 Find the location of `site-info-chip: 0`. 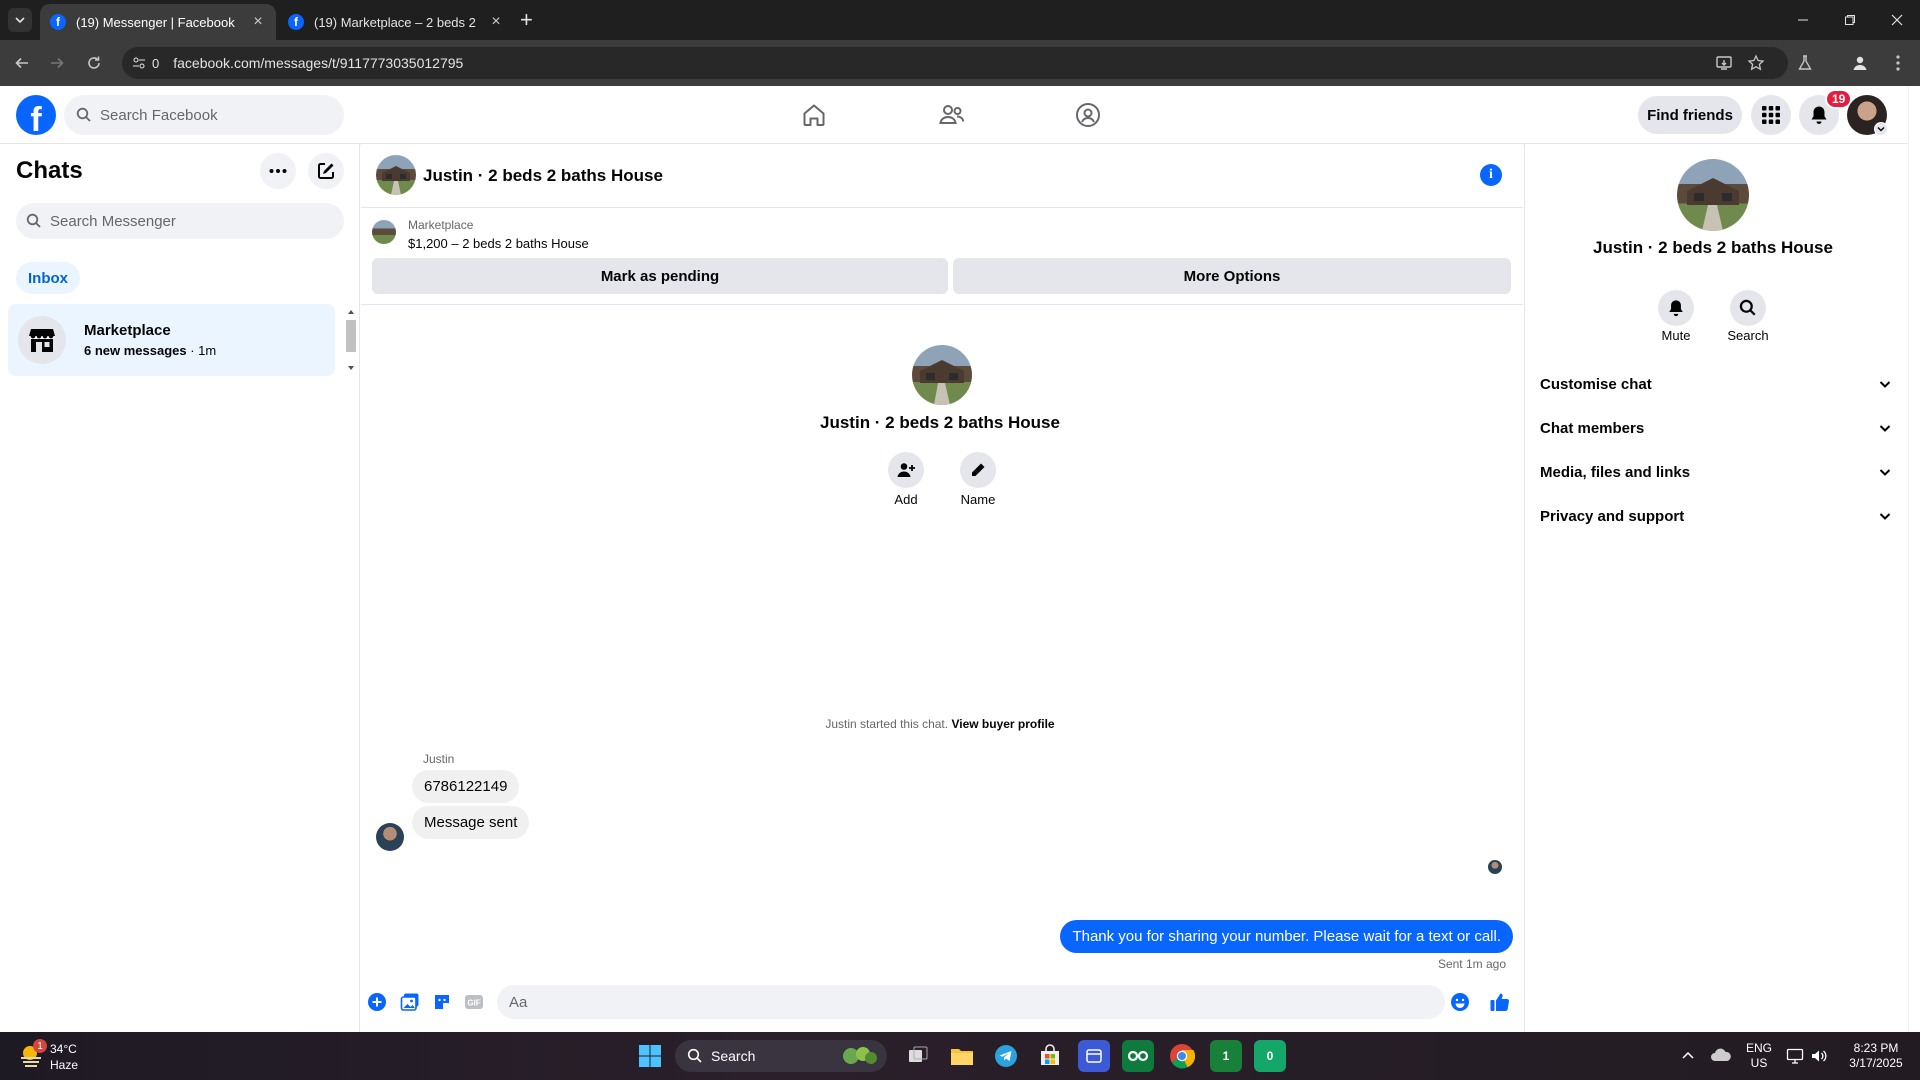

site-info-chip: 0 is located at coordinates (145, 63).